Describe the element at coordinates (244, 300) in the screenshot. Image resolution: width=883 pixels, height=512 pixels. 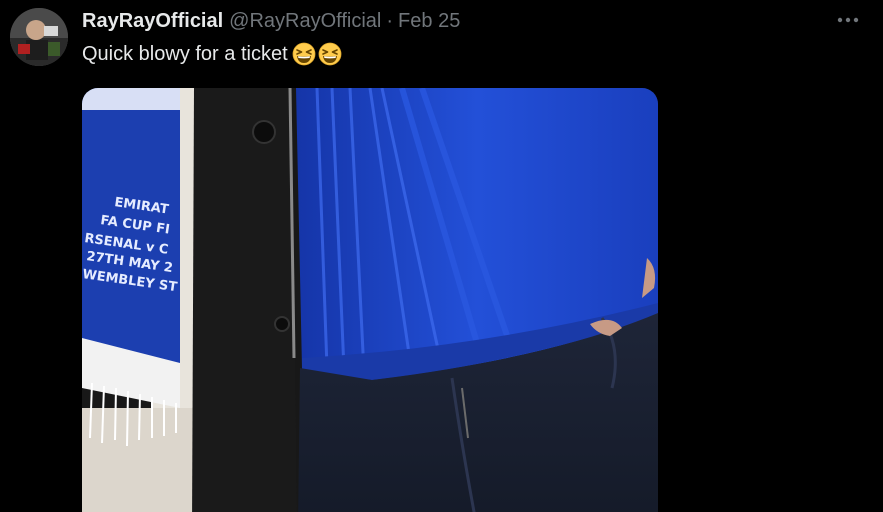
I see `coat` at that location.